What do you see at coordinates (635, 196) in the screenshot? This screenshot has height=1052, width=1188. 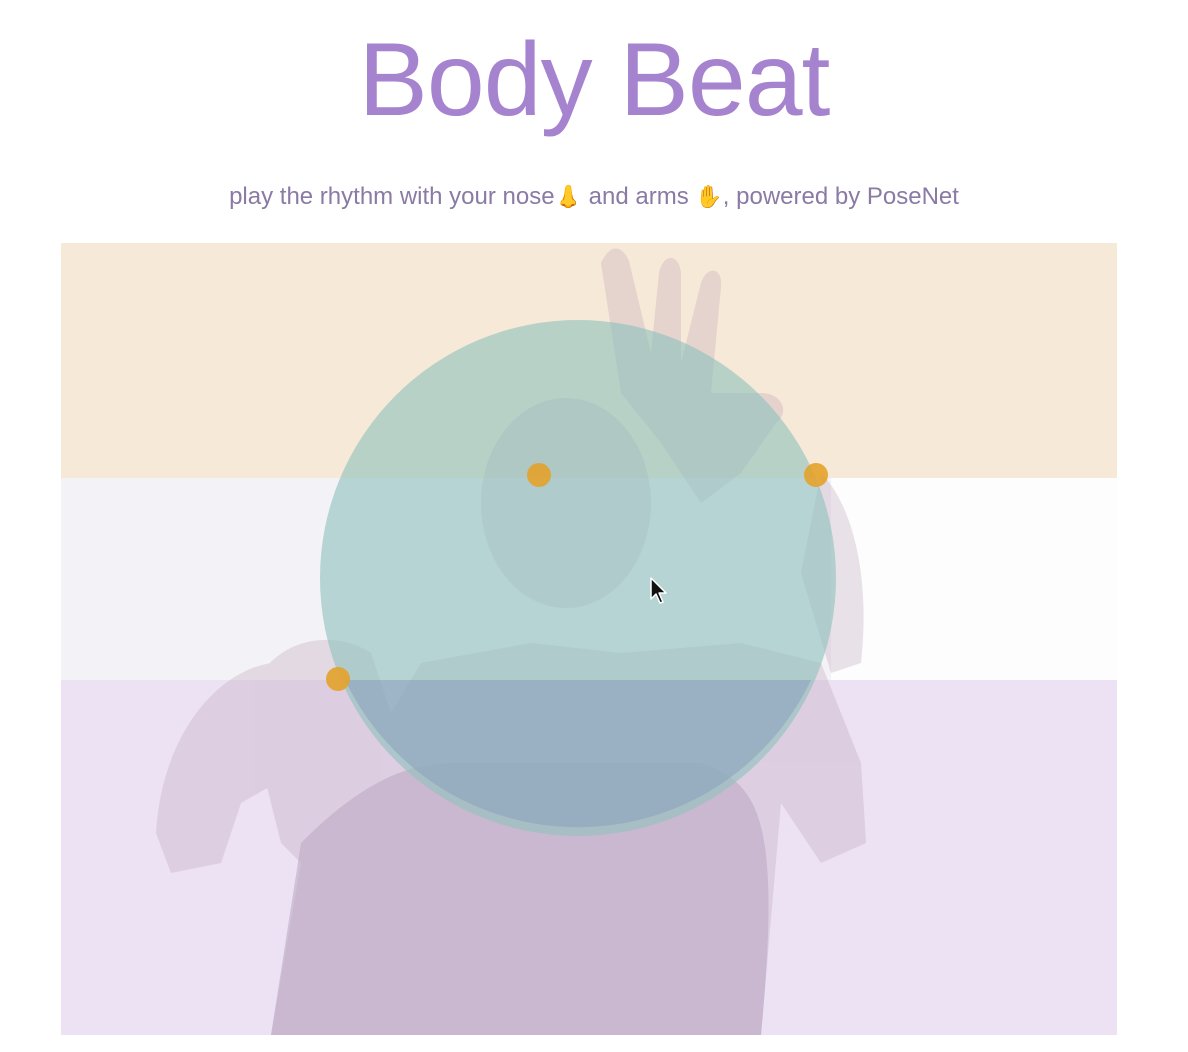 I see `subtitle-text-arms: and arms` at bounding box center [635, 196].